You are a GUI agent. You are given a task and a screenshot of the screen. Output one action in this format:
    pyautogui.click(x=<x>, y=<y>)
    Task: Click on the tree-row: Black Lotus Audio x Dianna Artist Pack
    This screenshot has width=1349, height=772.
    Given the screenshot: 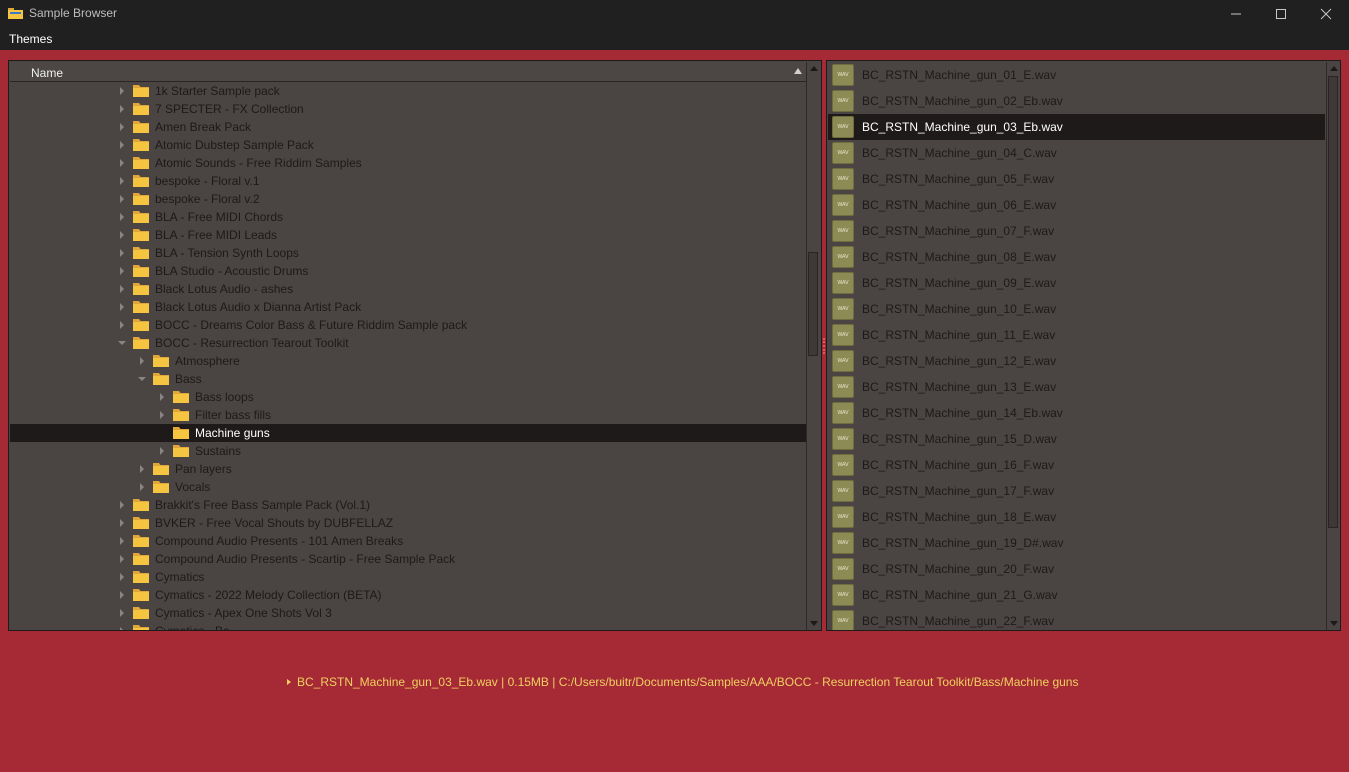 What is the action you would take?
    pyautogui.click(x=408, y=307)
    